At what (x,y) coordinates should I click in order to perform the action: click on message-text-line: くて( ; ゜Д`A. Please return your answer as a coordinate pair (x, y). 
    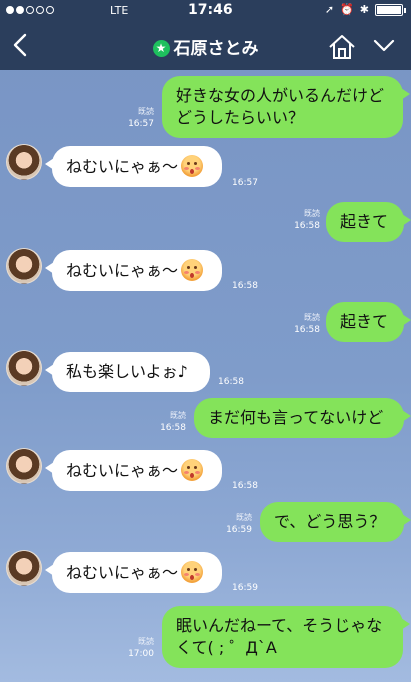
    Looking at the image, I should click on (226, 647).